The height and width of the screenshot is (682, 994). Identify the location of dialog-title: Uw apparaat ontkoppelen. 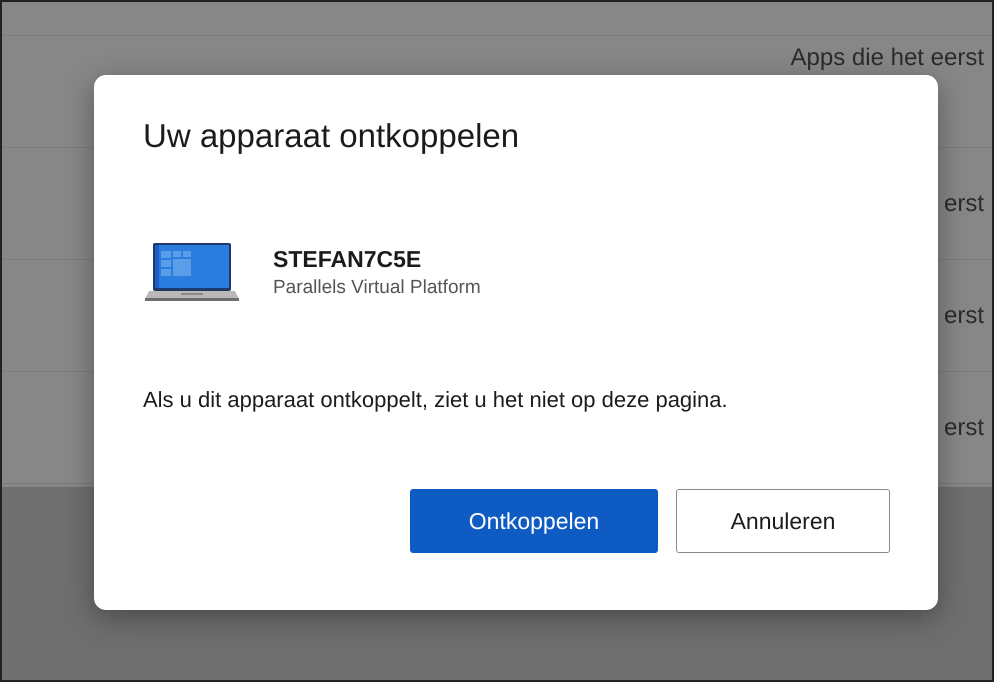
(331, 136).